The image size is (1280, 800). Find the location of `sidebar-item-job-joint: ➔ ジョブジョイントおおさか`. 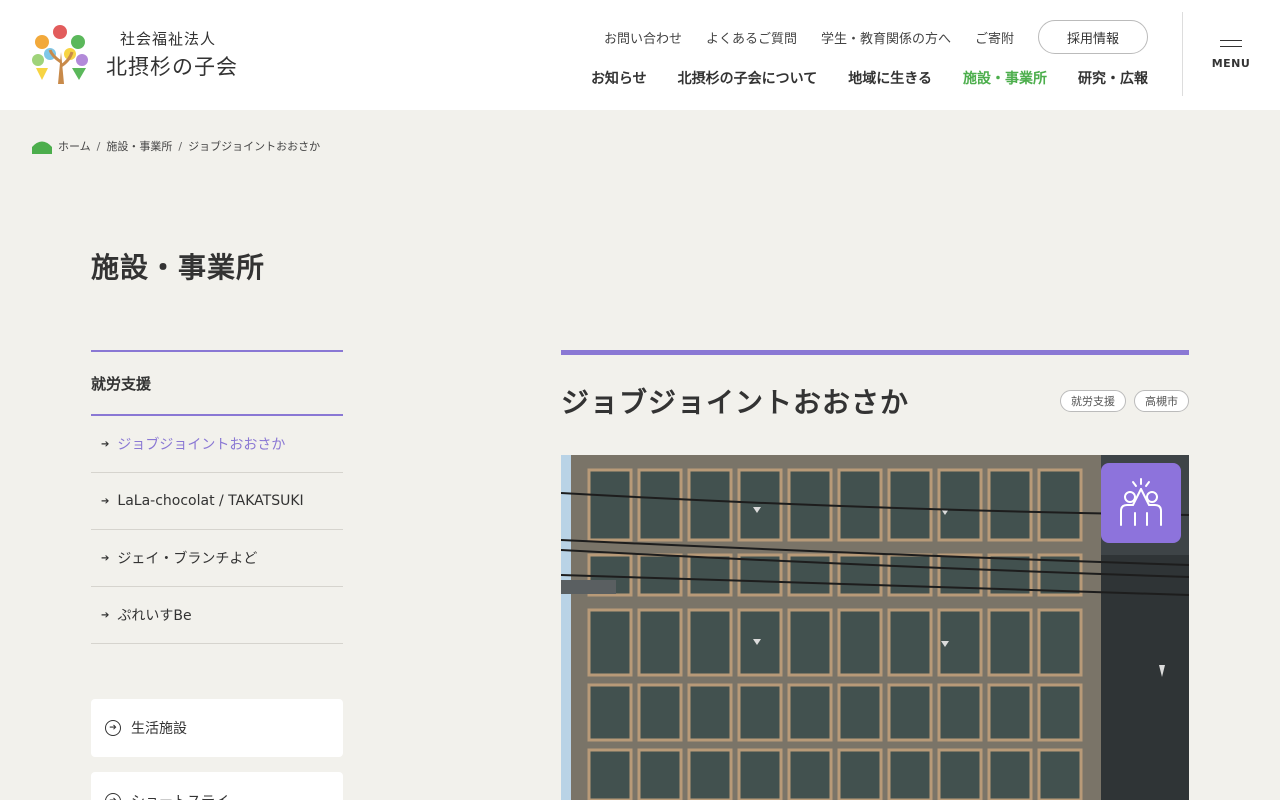

sidebar-item-job-joint: ➔ ジョブジョイントおおさか is located at coordinates (217, 444).